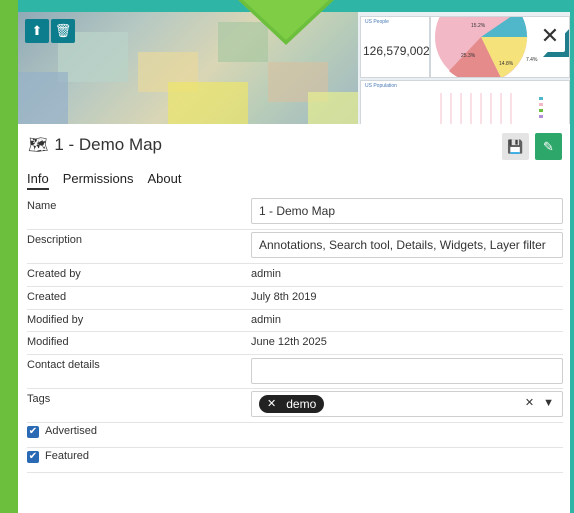 The width and height of the screenshot is (574, 513). I want to click on advertised-row: ✔ Advertised, so click(295, 435).